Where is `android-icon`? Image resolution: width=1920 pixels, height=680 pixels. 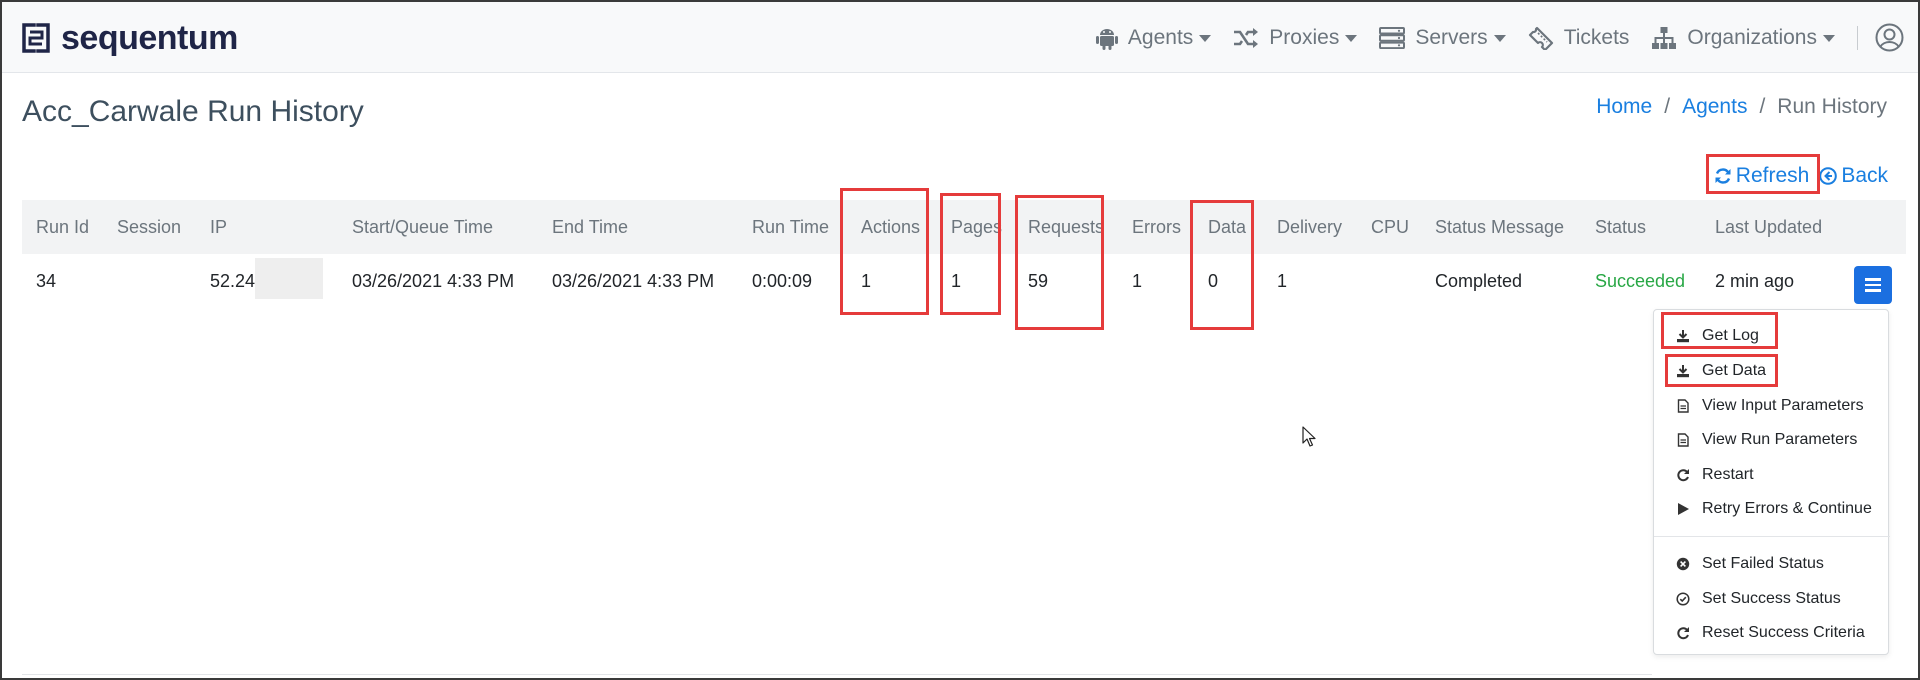 android-icon is located at coordinates (1106, 39).